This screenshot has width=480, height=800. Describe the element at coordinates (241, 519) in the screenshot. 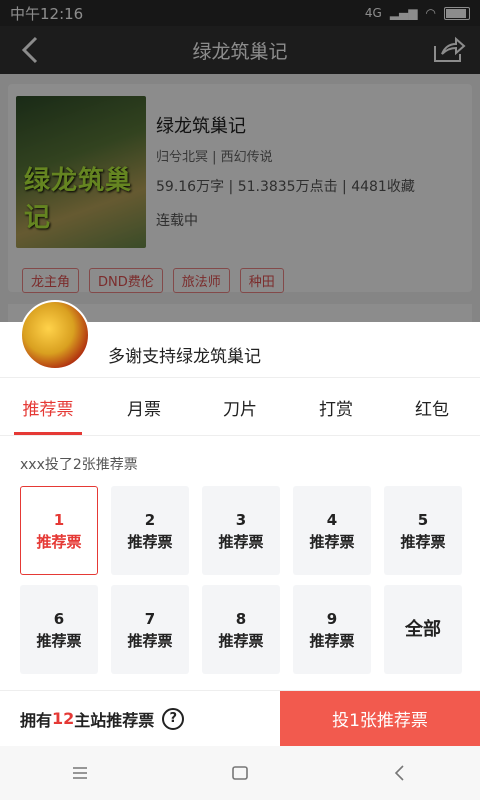

I see `option-number: 3` at that location.